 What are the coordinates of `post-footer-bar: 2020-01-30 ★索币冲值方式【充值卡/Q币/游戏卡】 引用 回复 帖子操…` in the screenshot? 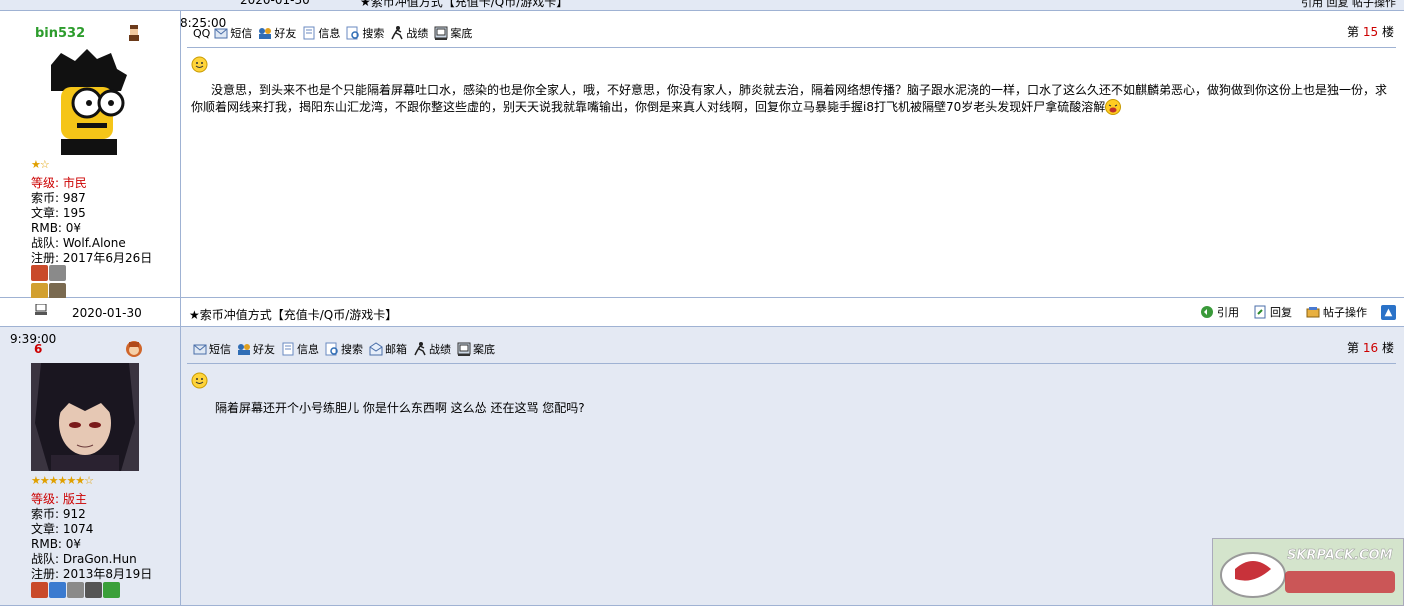 It's located at (702, 312).